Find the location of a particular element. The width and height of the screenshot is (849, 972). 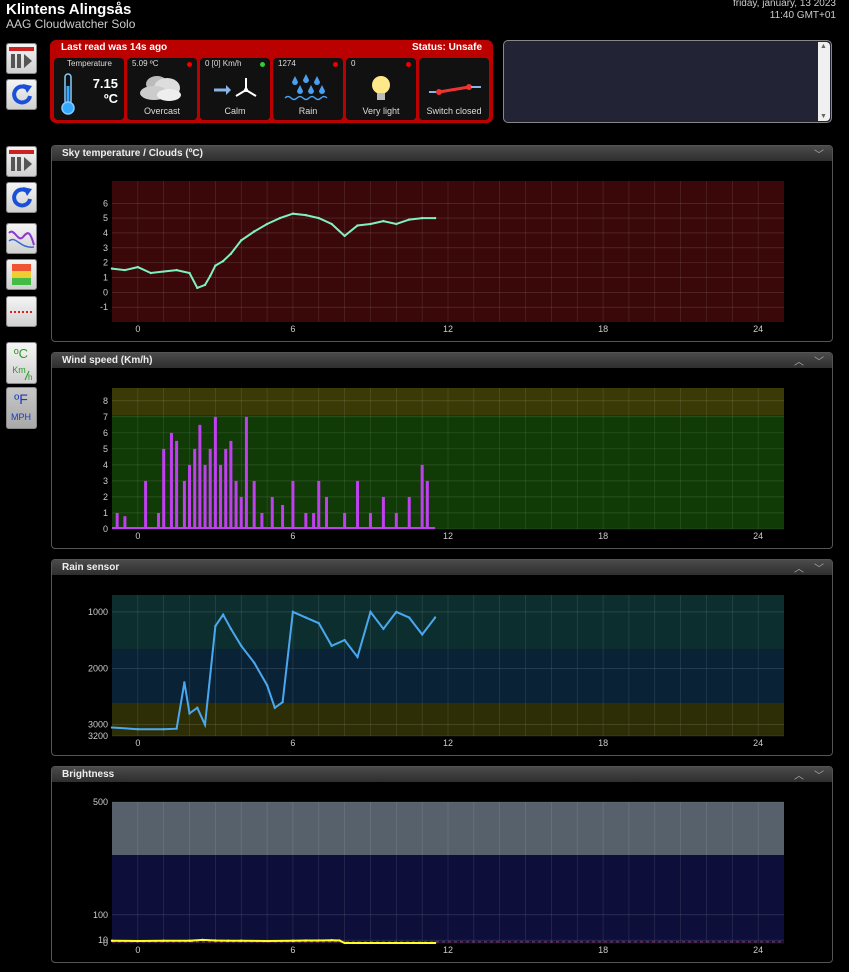

y-tick-label: -1 is located at coordinates (104, 307).